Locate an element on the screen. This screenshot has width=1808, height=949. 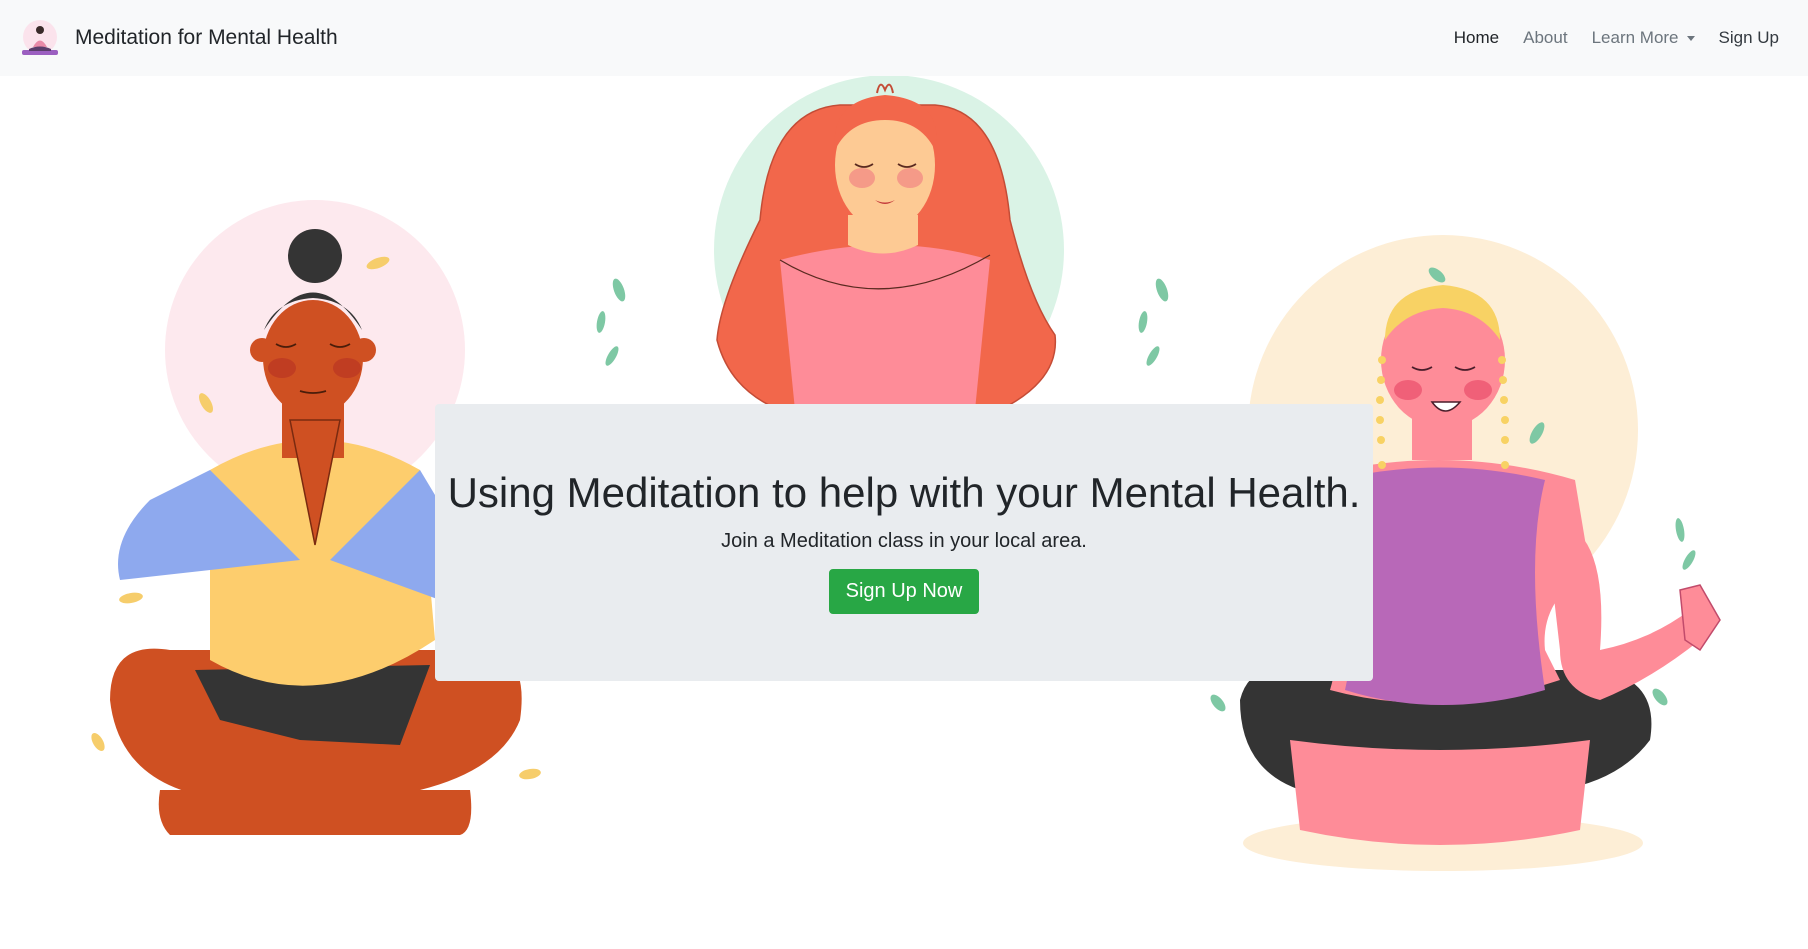
nav-learn-more-dropdown: Learn More is located at coordinates (1643, 38).